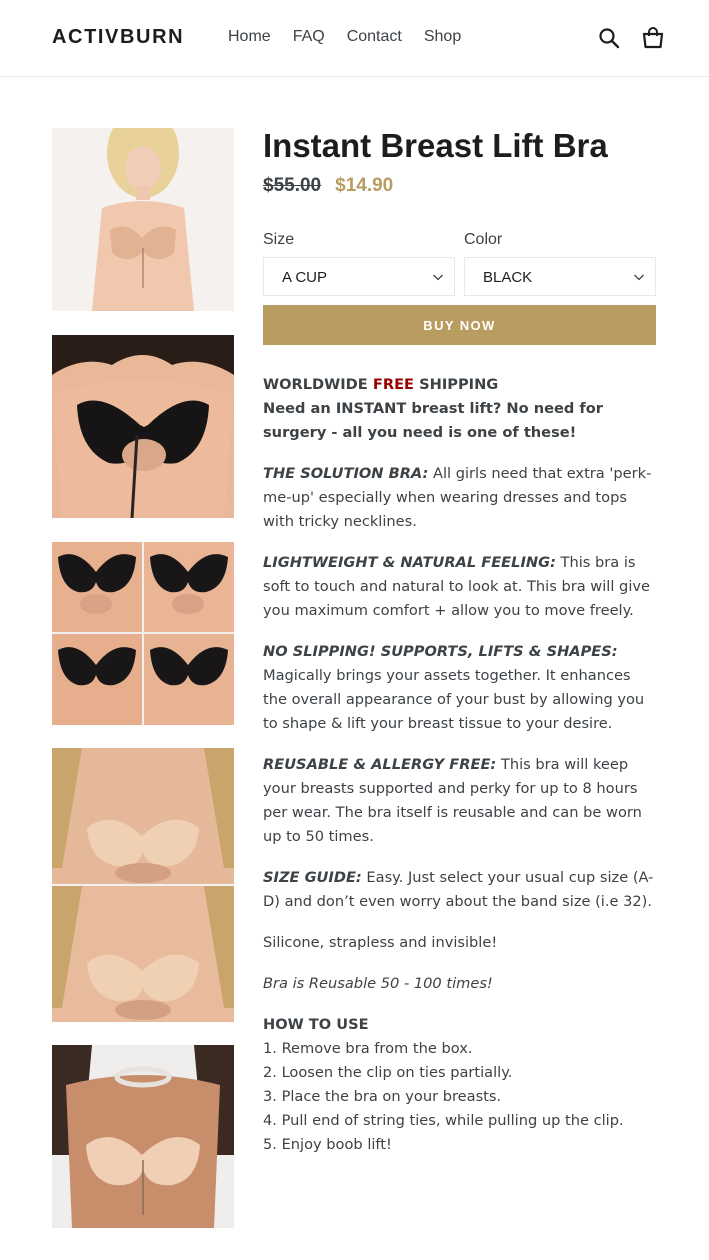  Describe the element at coordinates (327, 1144) in the screenshot. I see `step-item: 5. Enjoy boob lift!` at that location.